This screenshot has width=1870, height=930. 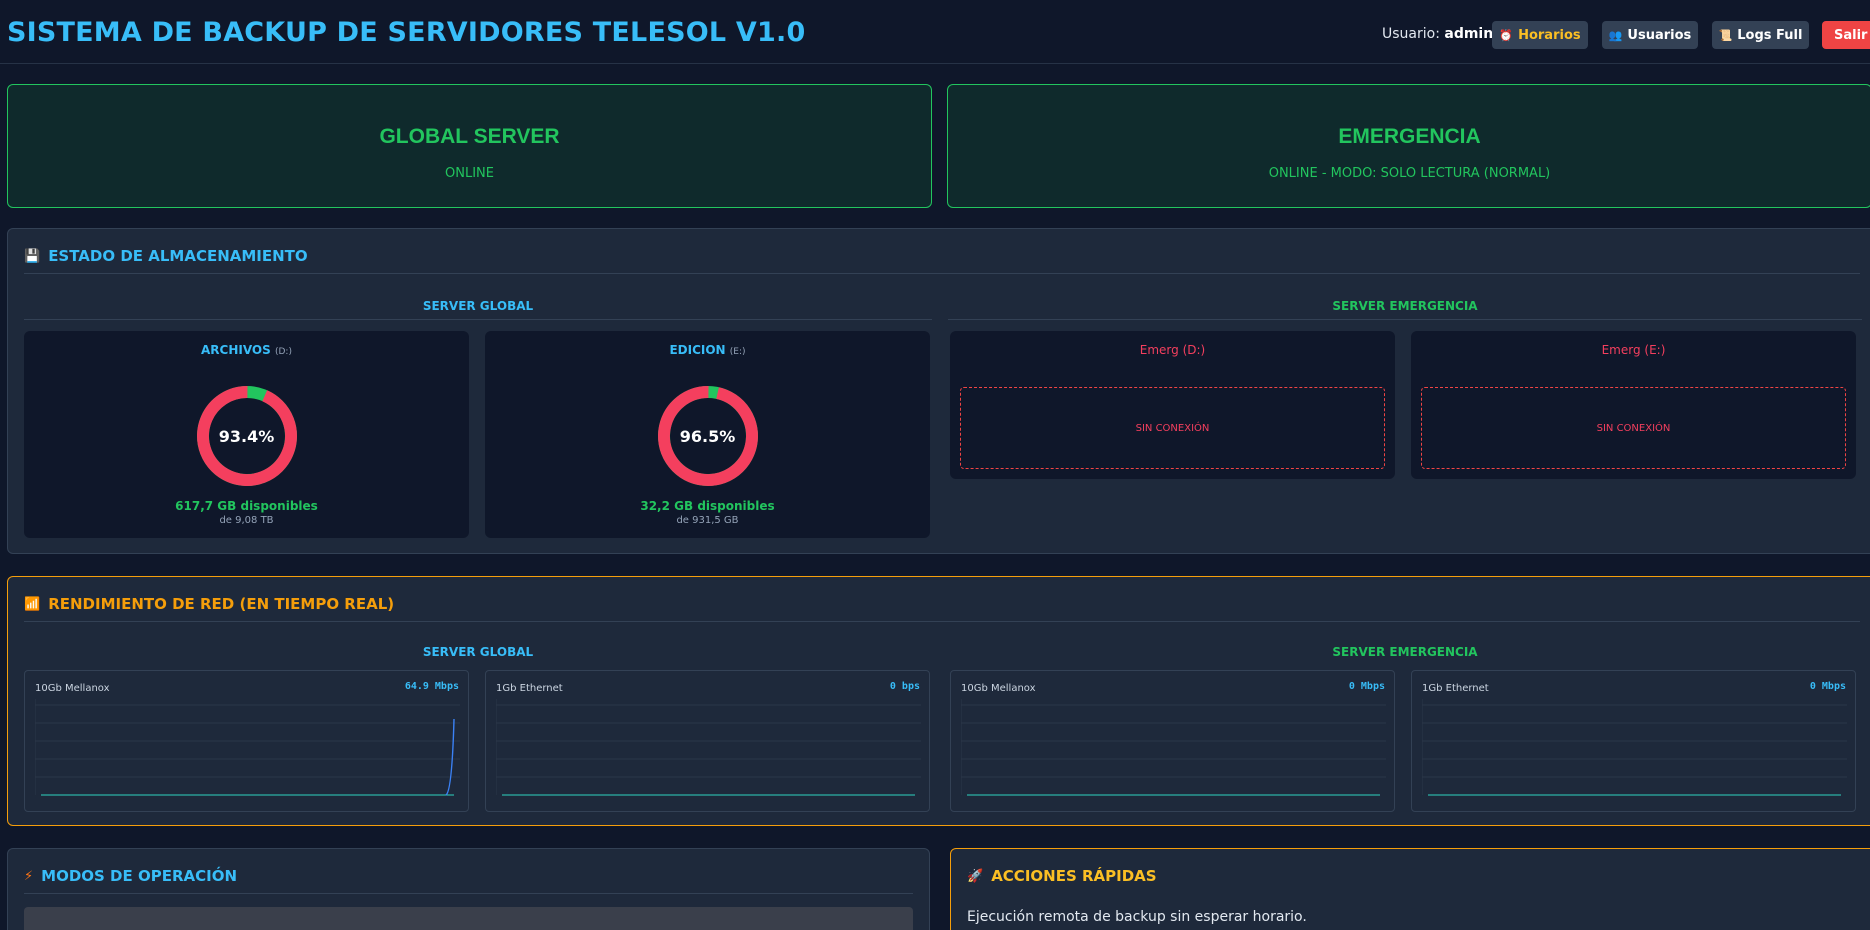 I want to click on total-space: de 9,08 TB, so click(x=246, y=520).